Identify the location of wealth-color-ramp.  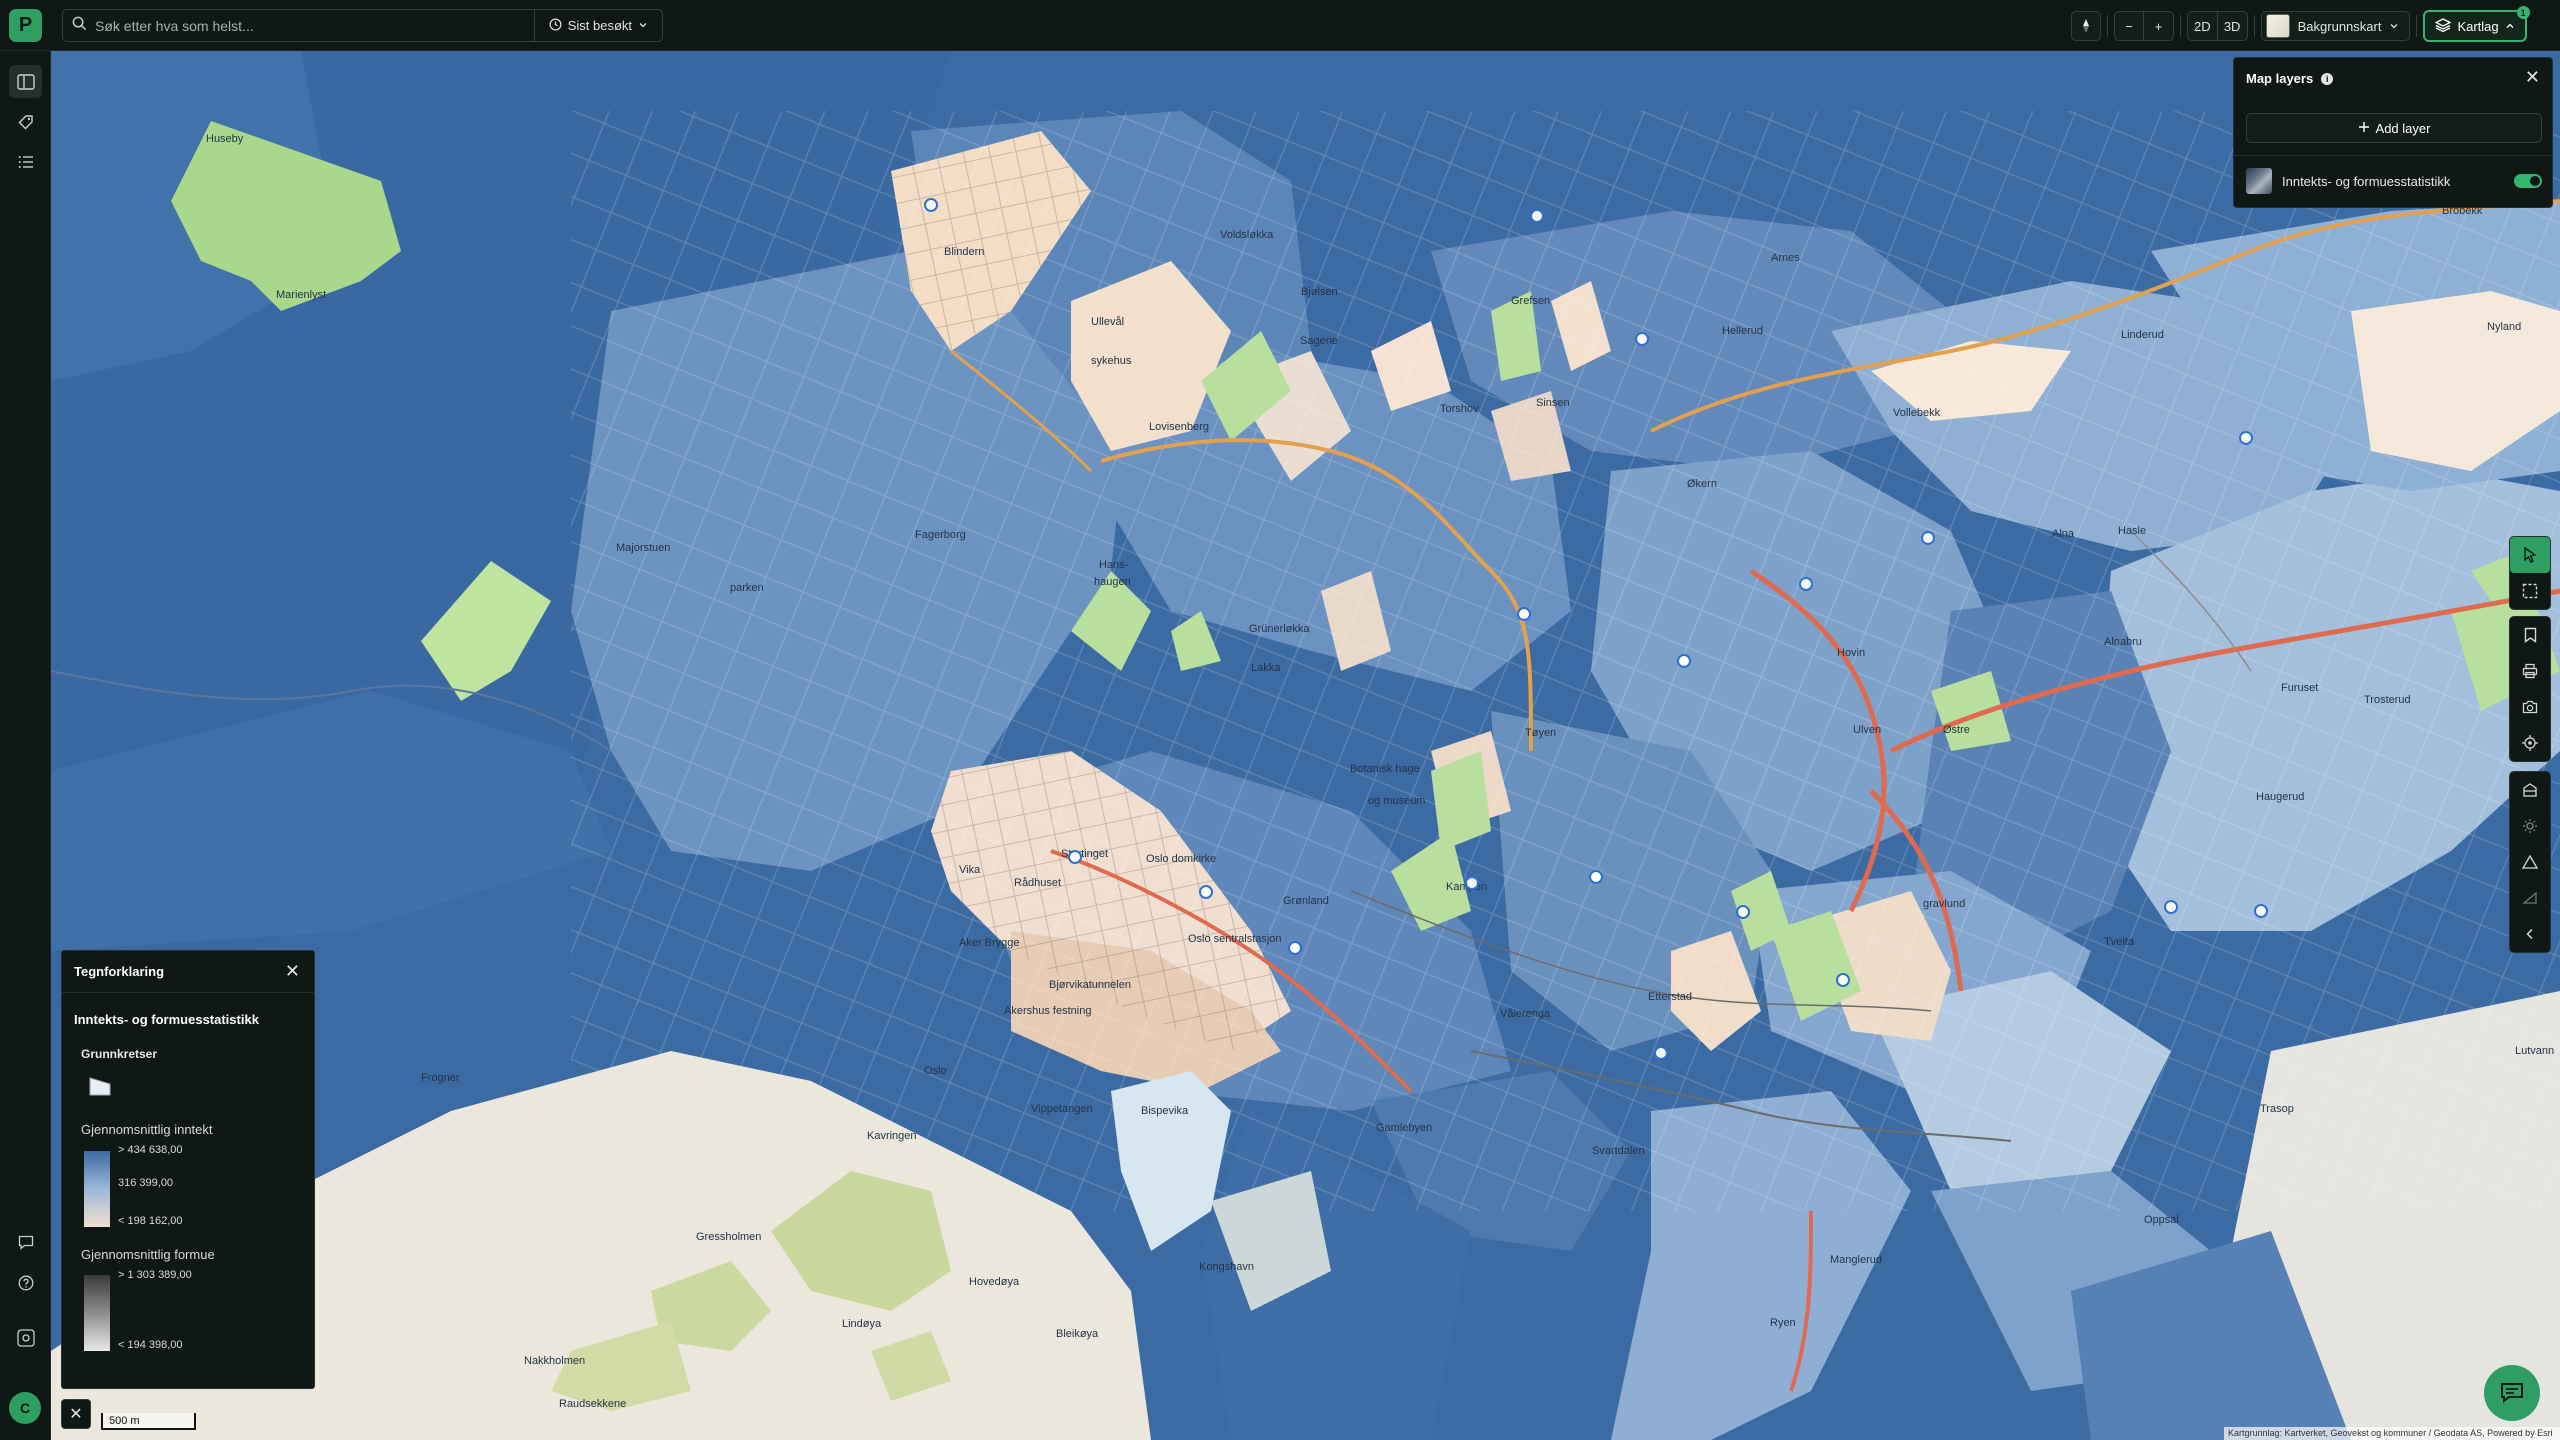
(97, 1313).